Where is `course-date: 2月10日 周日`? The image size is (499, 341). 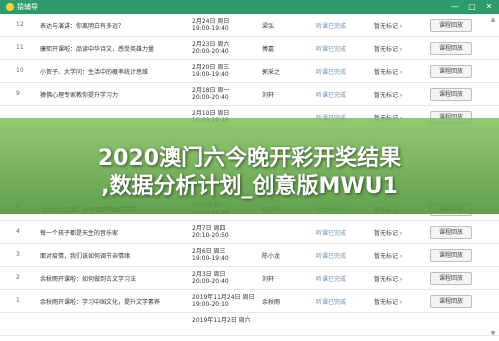
course-date: 2月10日 周日 is located at coordinates (211, 113).